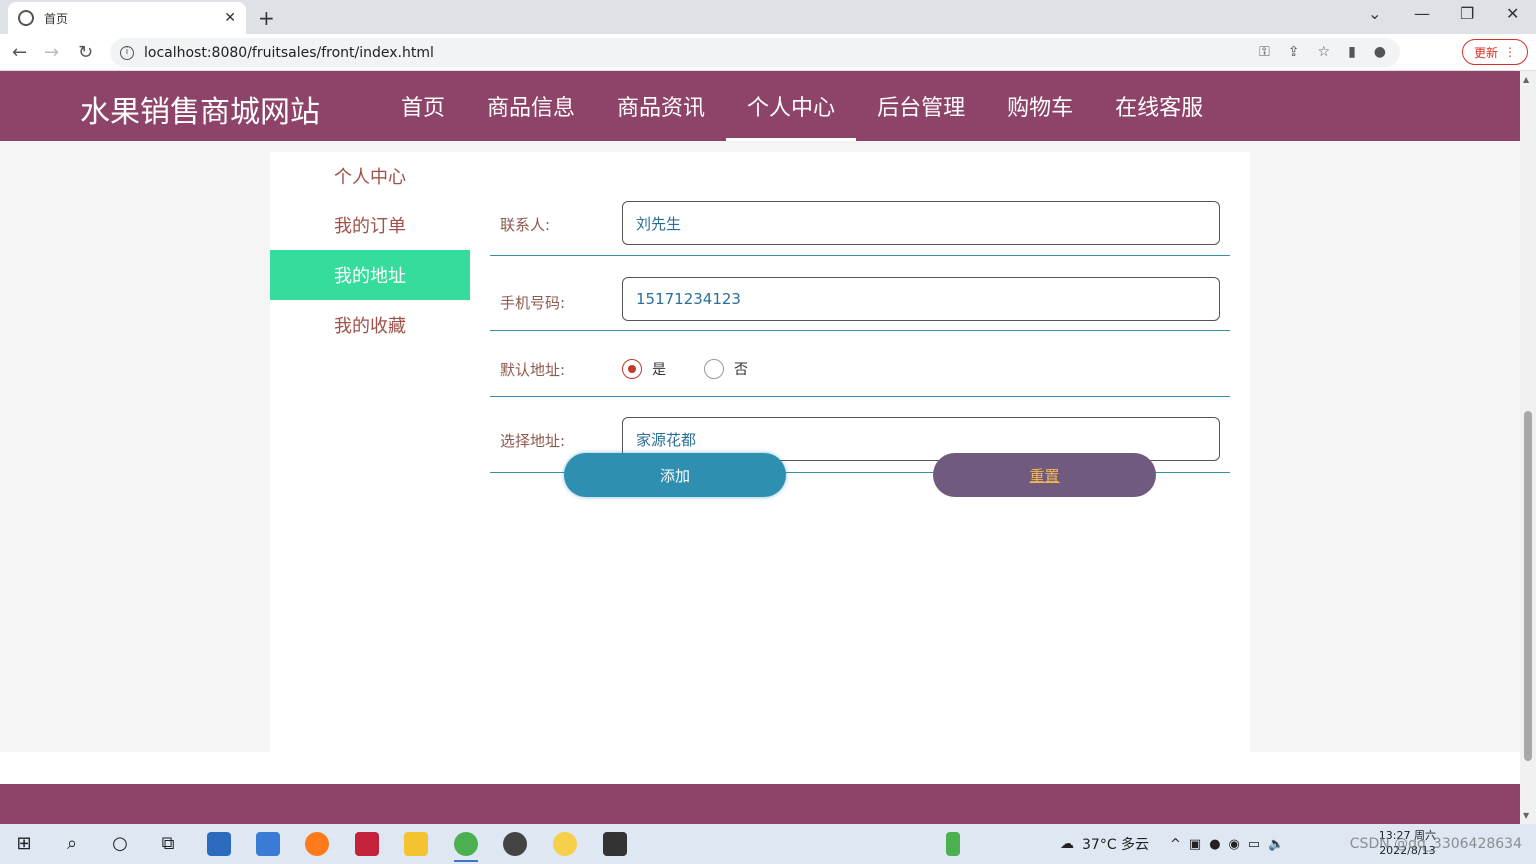 This screenshot has width=1536, height=864. I want to click on weather-widget: ☁ 37°C 多云, so click(1104, 844).